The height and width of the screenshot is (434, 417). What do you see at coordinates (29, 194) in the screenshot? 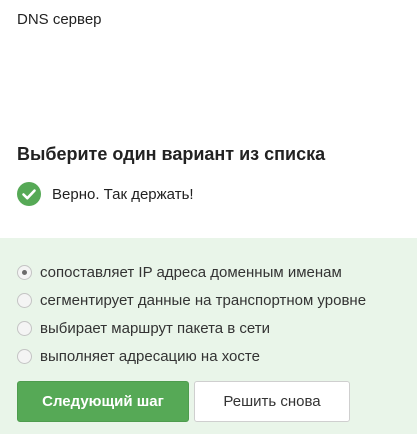
I see `check-circle-icon` at bounding box center [29, 194].